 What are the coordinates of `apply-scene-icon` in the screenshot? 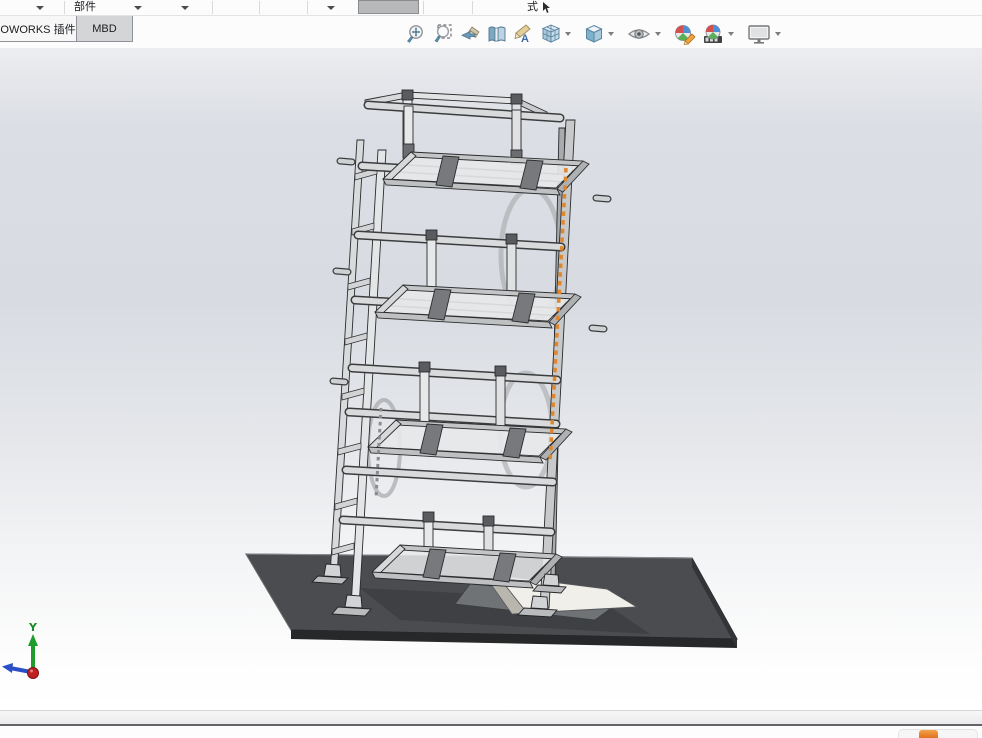 It's located at (713, 33).